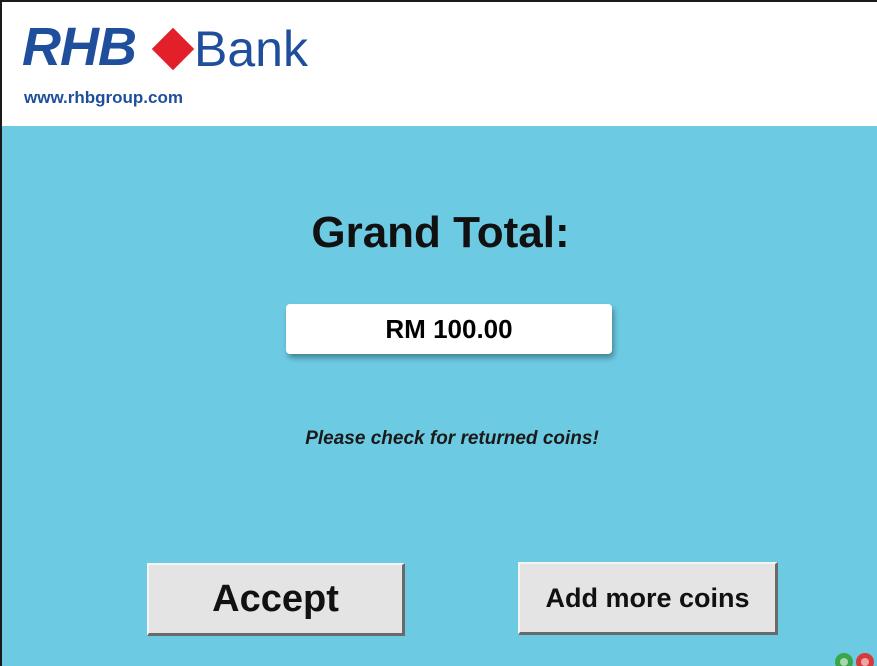  I want to click on add-more-coins-button: Add more coins, so click(648, 598).